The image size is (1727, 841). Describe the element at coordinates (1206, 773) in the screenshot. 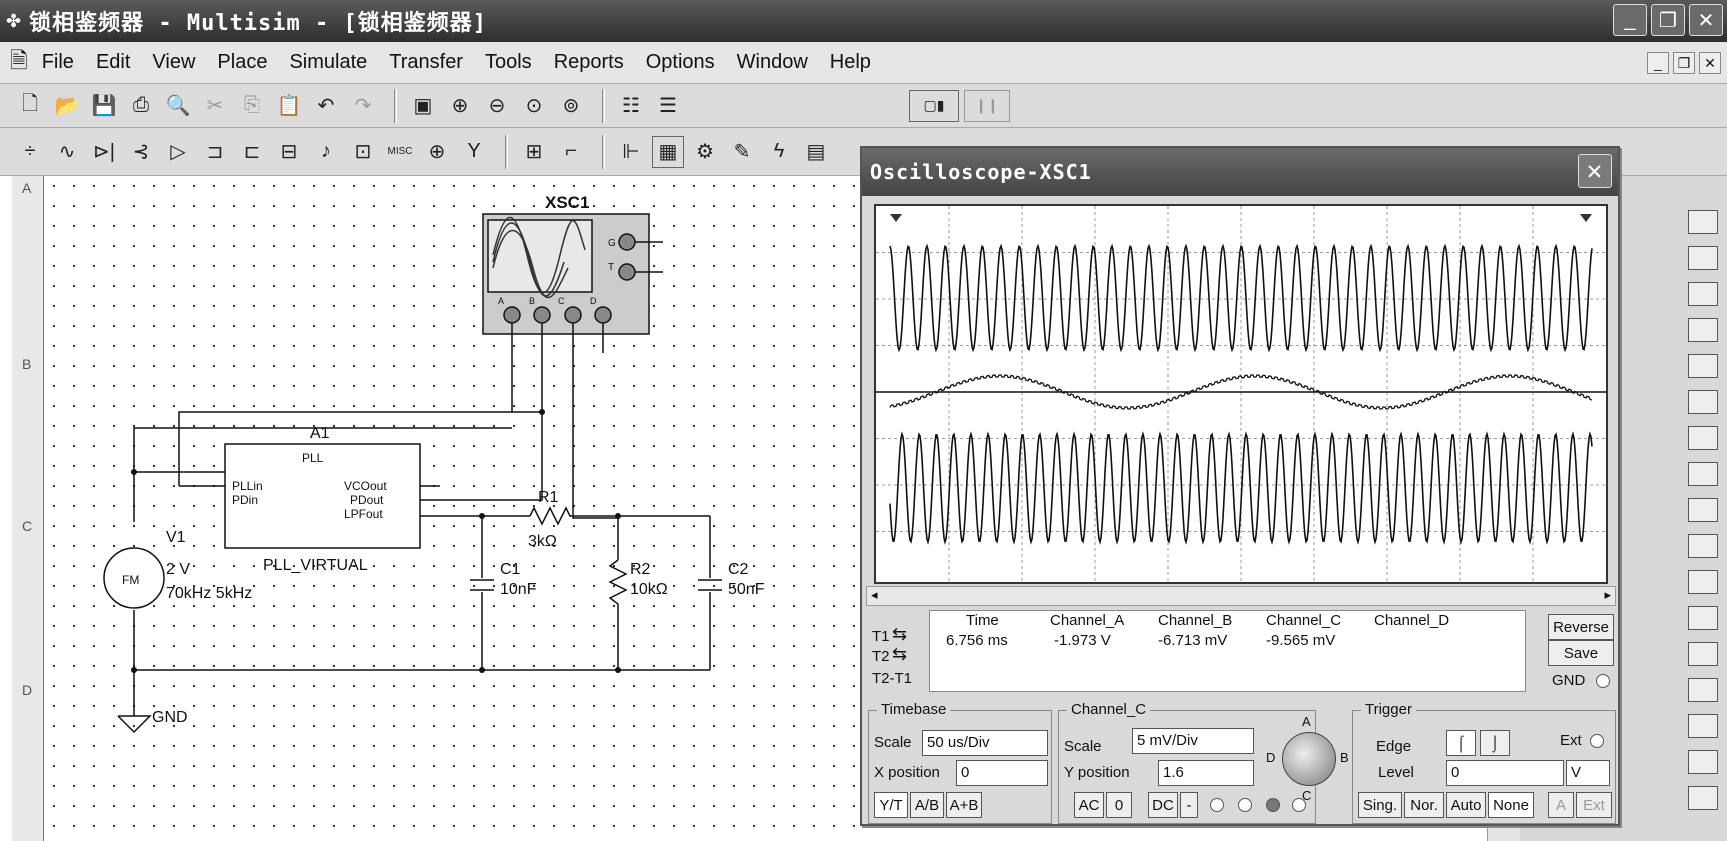

I see `y-position-field: 1.6` at that location.